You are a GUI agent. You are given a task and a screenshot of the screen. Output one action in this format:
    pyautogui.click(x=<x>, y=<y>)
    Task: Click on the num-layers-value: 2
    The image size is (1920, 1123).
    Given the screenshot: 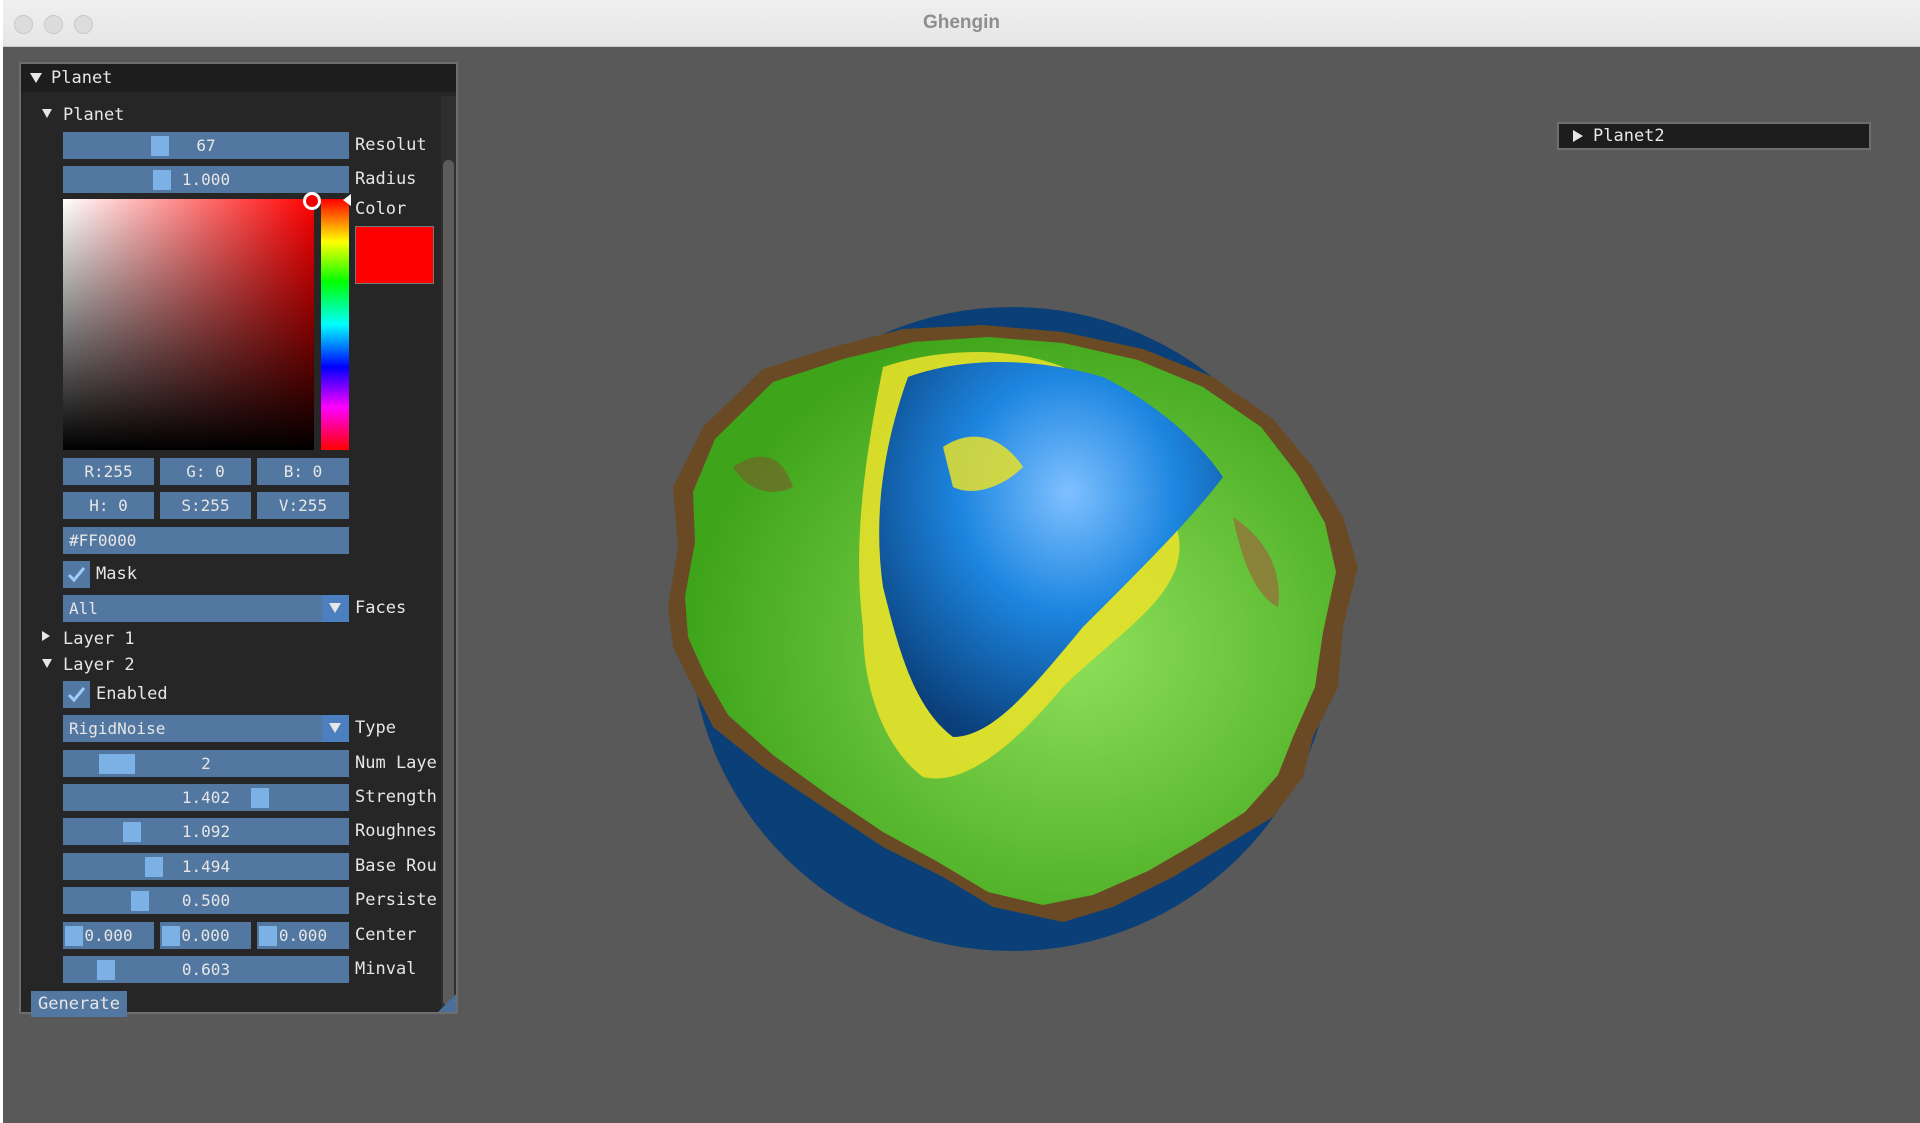 What is the action you would take?
    pyautogui.click(x=206, y=763)
    